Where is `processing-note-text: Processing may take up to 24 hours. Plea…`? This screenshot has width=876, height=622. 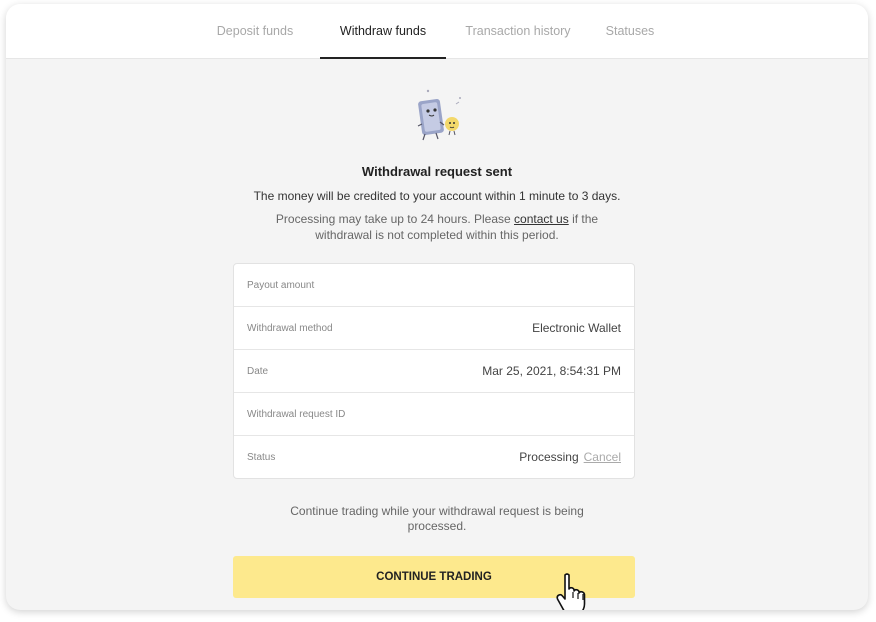 processing-note-text: Processing may take up to 24 hours. Plea… is located at coordinates (395, 219).